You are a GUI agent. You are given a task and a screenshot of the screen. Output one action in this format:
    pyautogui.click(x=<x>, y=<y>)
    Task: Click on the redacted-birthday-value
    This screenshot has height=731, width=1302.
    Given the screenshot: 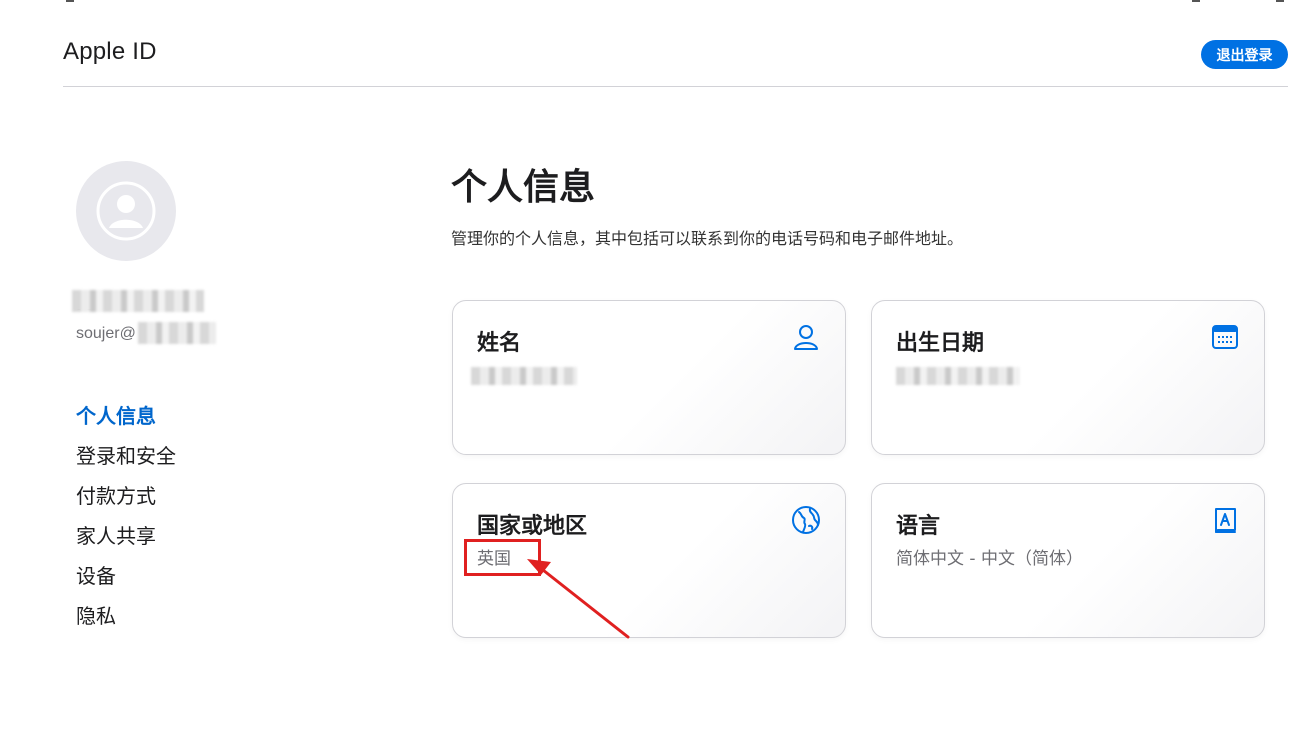 What is the action you would take?
    pyautogui.click(x=958, y=376)
    